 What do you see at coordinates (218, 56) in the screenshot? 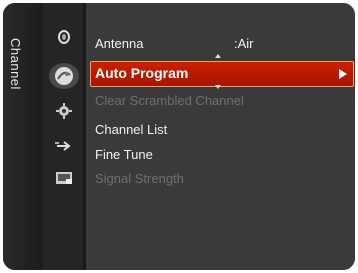
I see `up-arrow-icon` at bounding box center [218, 56].